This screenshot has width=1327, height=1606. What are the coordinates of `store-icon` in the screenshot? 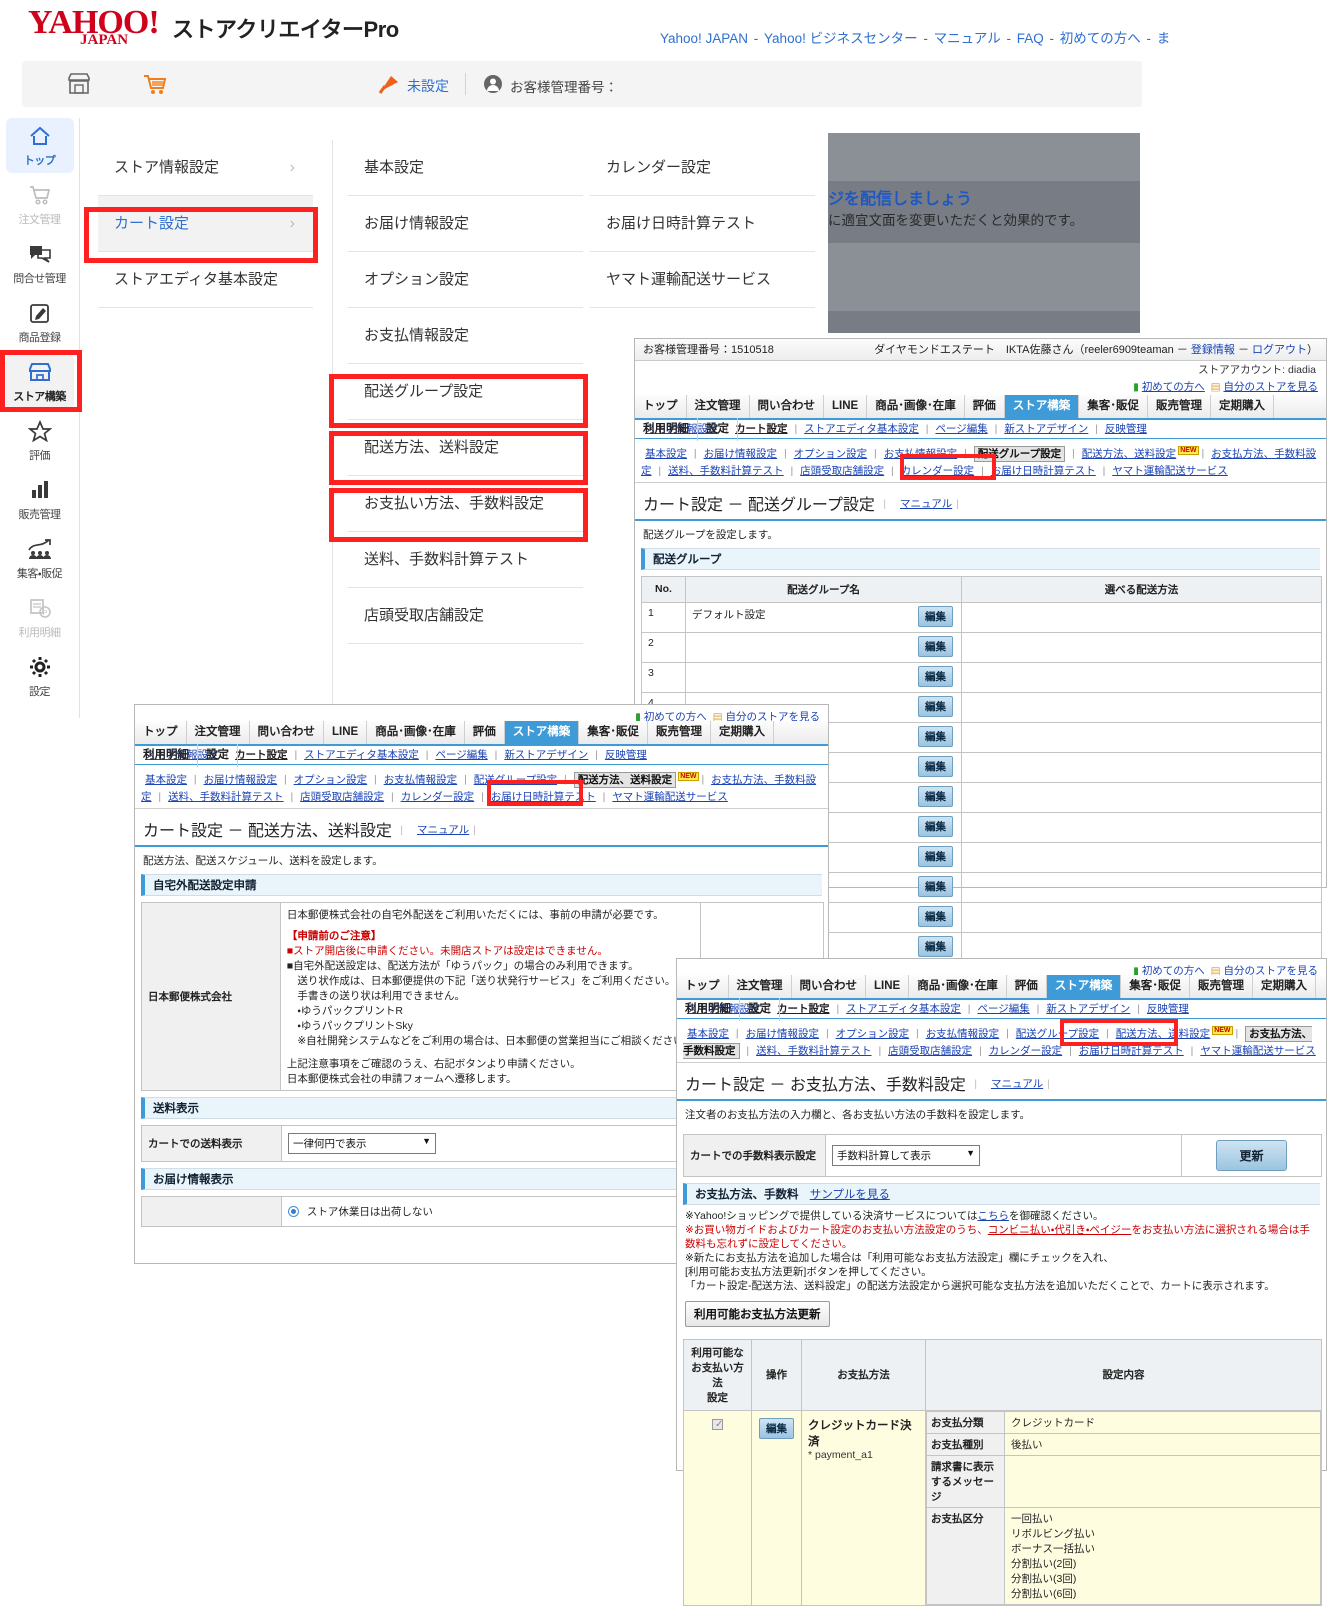 It's located at (79, 84).